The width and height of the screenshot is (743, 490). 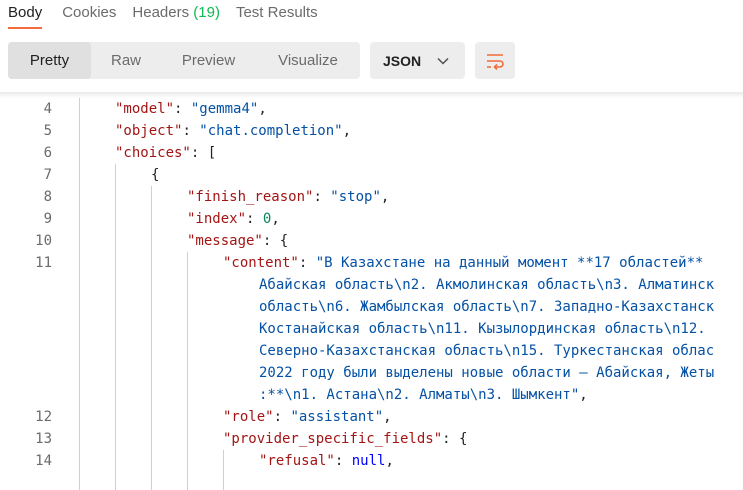 I want to click on code-text: "object": "chat.completion",, so click(x=233, y=131).